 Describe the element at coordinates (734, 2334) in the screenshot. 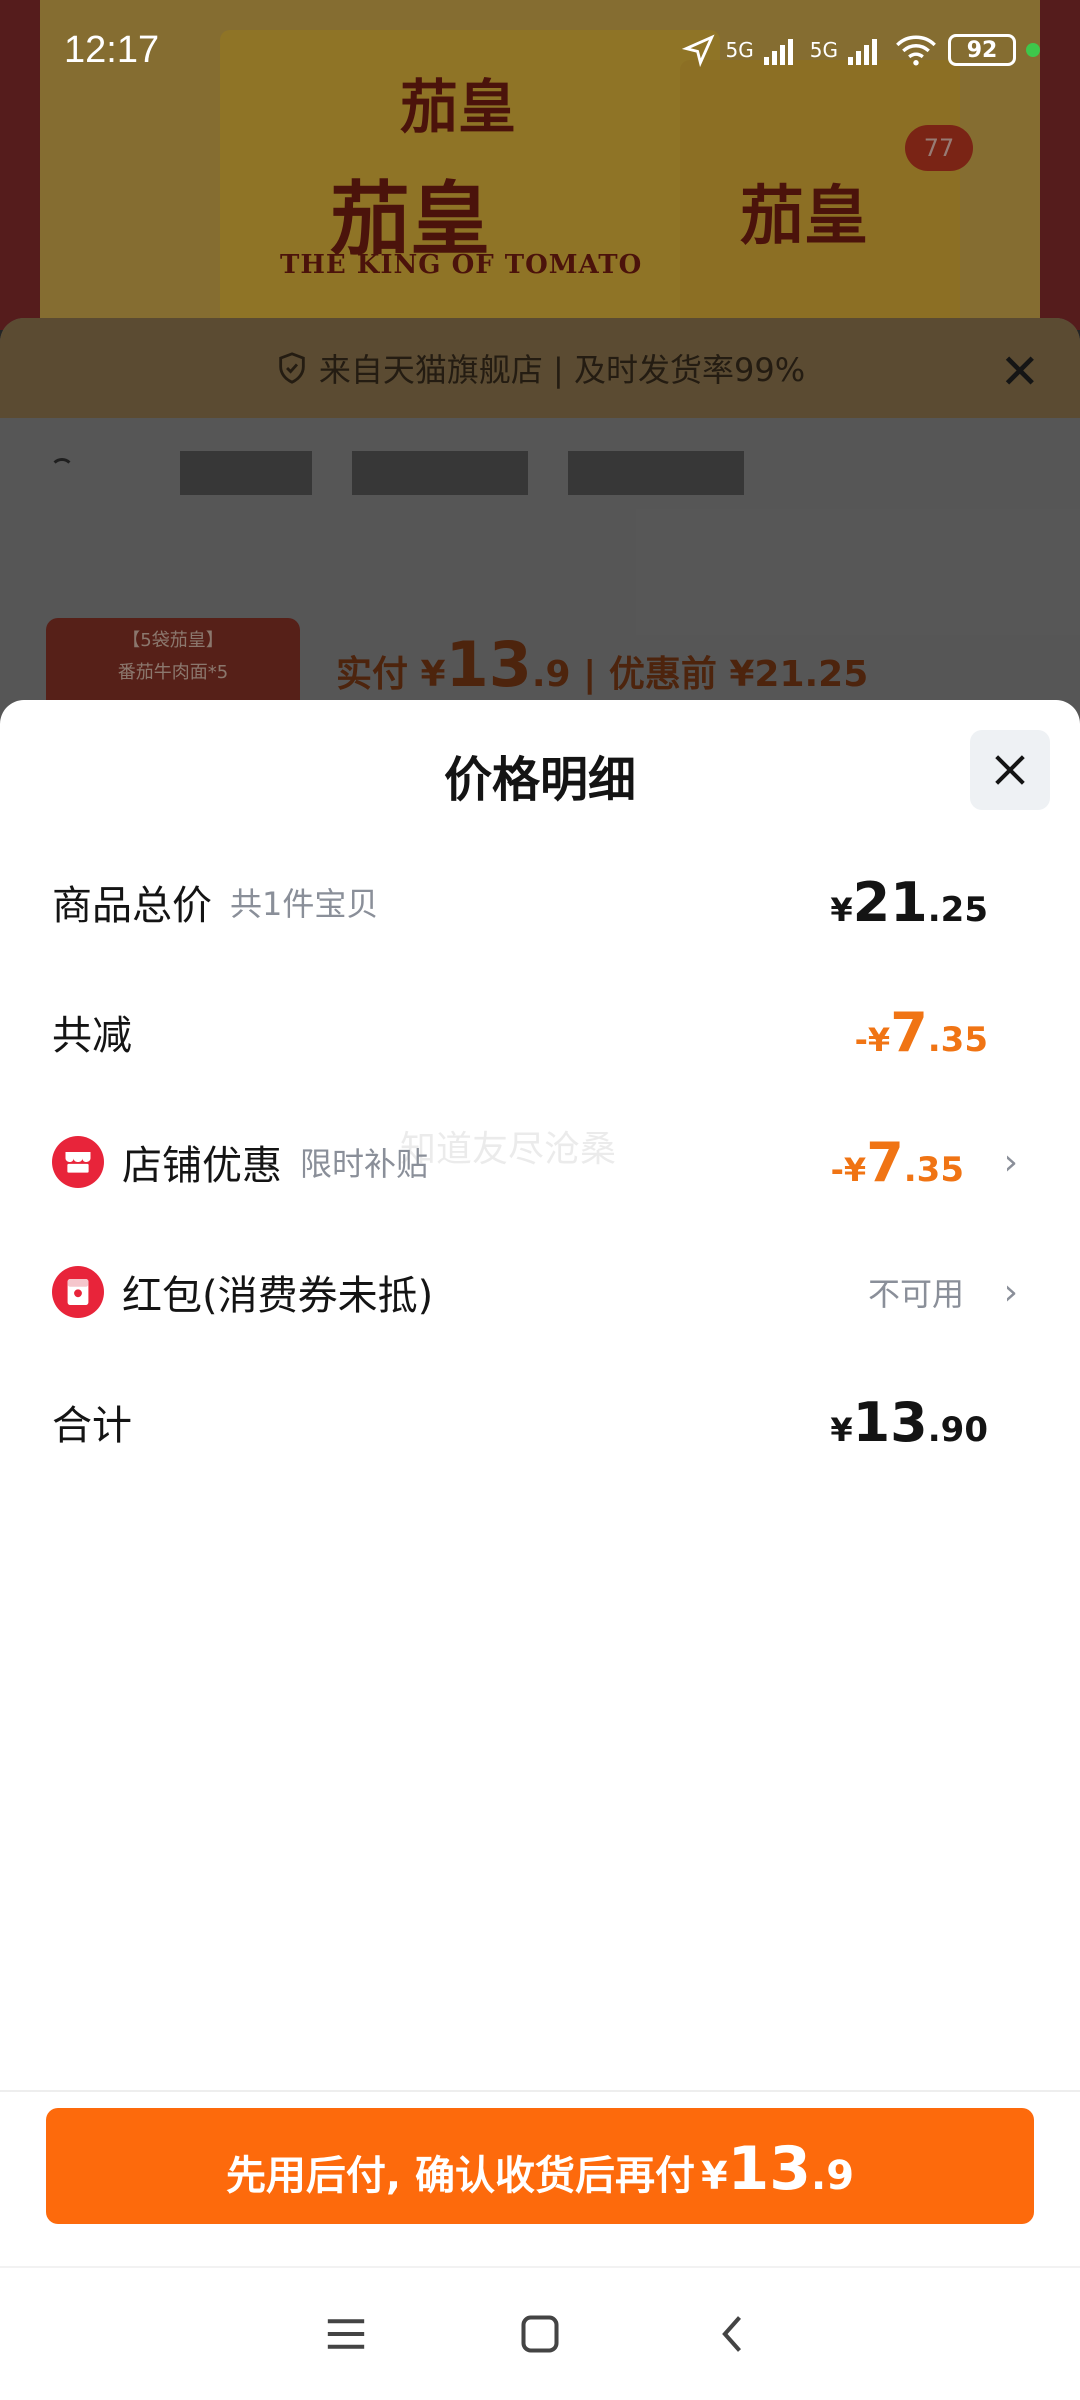

I see `back-icon` at that location.